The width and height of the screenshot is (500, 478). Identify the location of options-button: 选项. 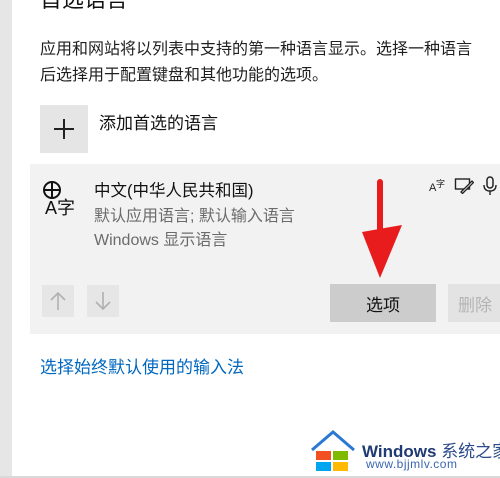
(383, 303).